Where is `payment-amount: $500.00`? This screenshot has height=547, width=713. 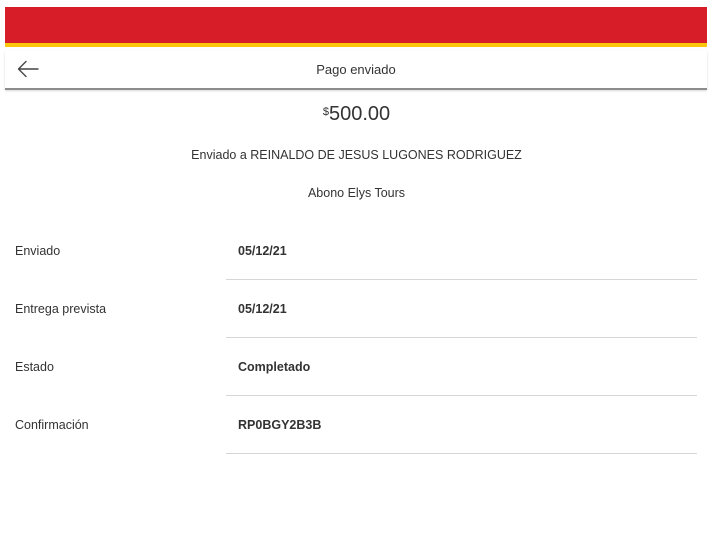
payment-amount: $500.00 is located at coordinates (356, 114).